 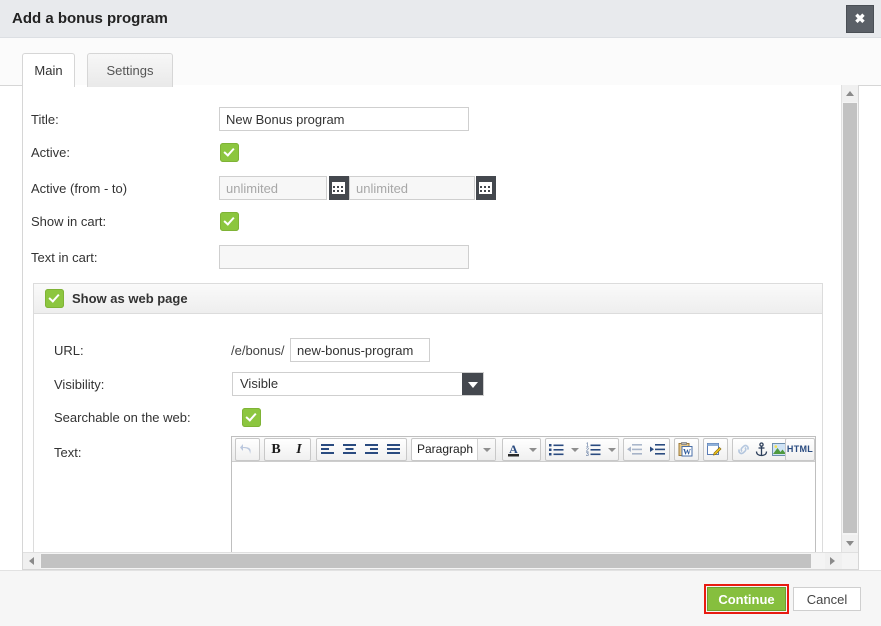 What do you see at coordinates (344, 257) in the screenshot?
I see `text-in-cart-input` at bounding box center [344, 257].